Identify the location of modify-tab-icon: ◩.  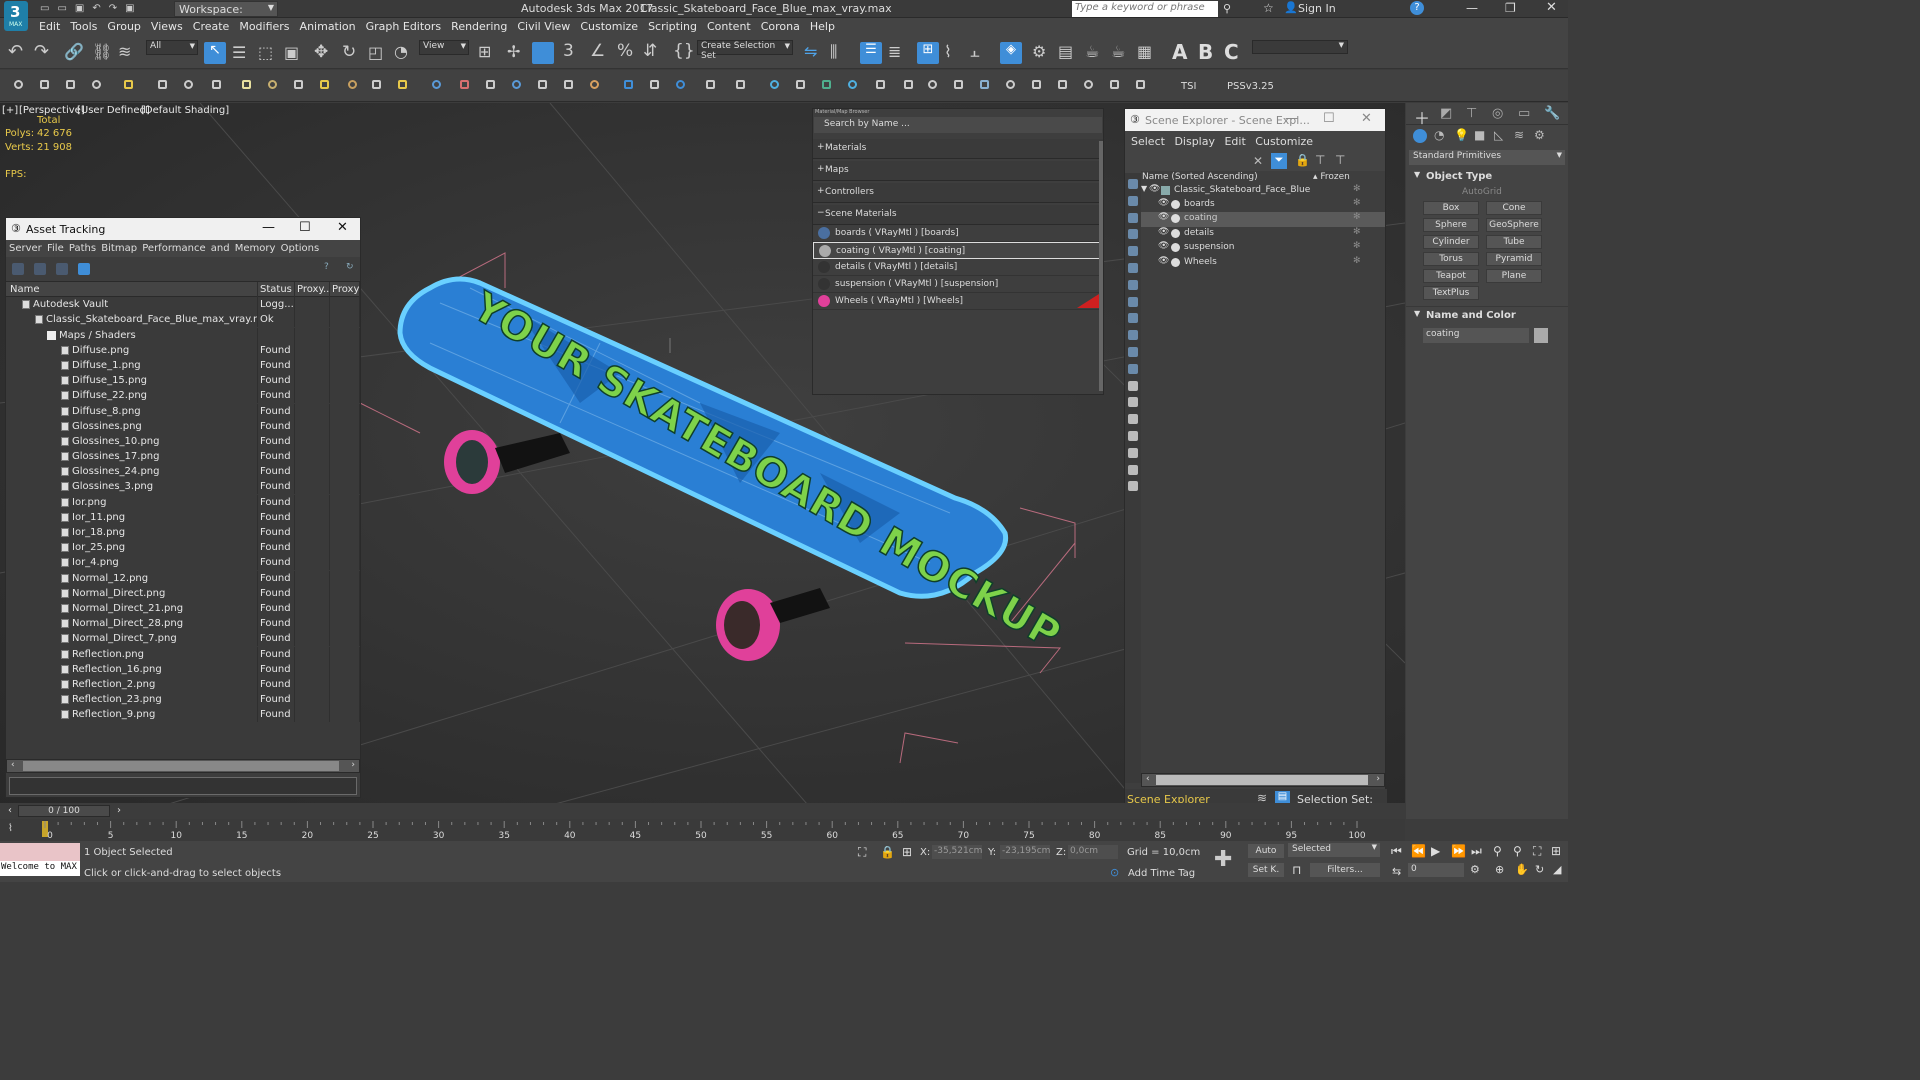
(1446, 113).